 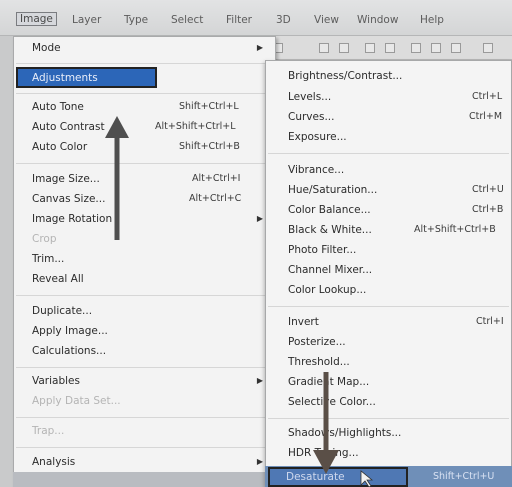 I want to click on mouse-cursor-icon, so click(x=367, y=478).